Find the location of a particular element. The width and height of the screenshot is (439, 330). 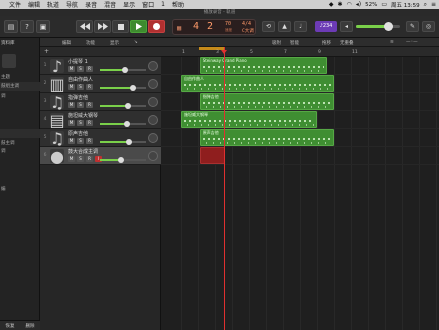

revert-button: 恢复 is located at coordinates (10, 326).